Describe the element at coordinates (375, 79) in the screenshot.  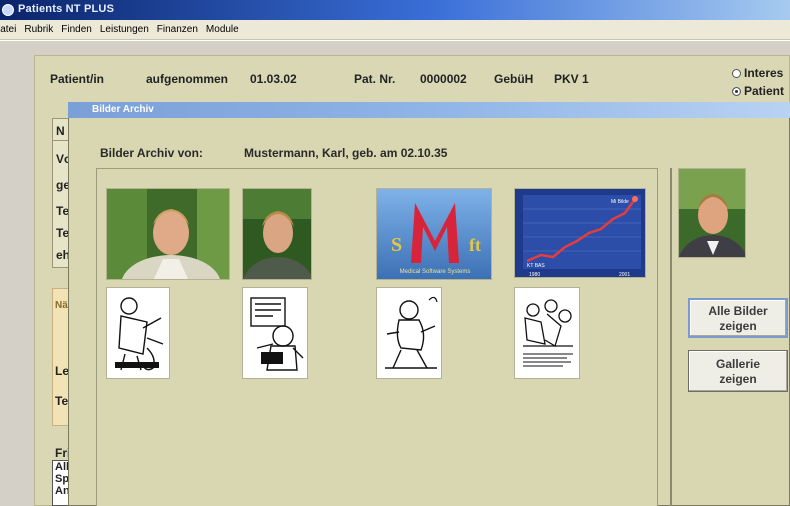
I see `pat-nr-label: Pat. Nr.` at that location.